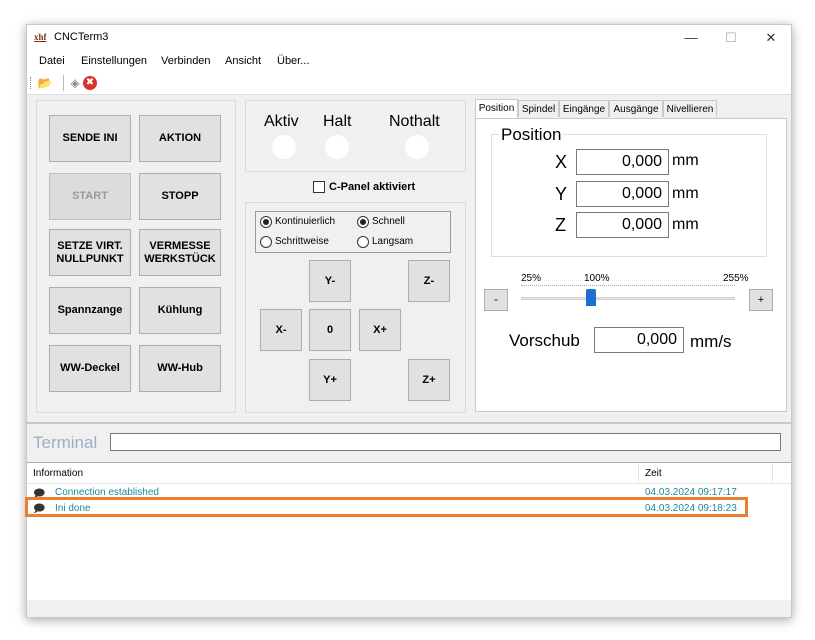 The height and width of the screenshot is (640, 815). Describe the element at coordinates (496, 108) in the screenshot. I see `tab-position: Position` at that location.